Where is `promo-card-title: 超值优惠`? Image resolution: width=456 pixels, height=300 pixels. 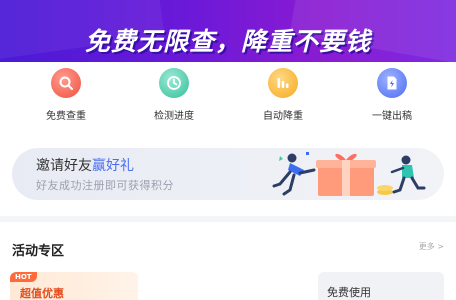
promo-card-title: 超值优惠 is located at coordinates (42, 293).